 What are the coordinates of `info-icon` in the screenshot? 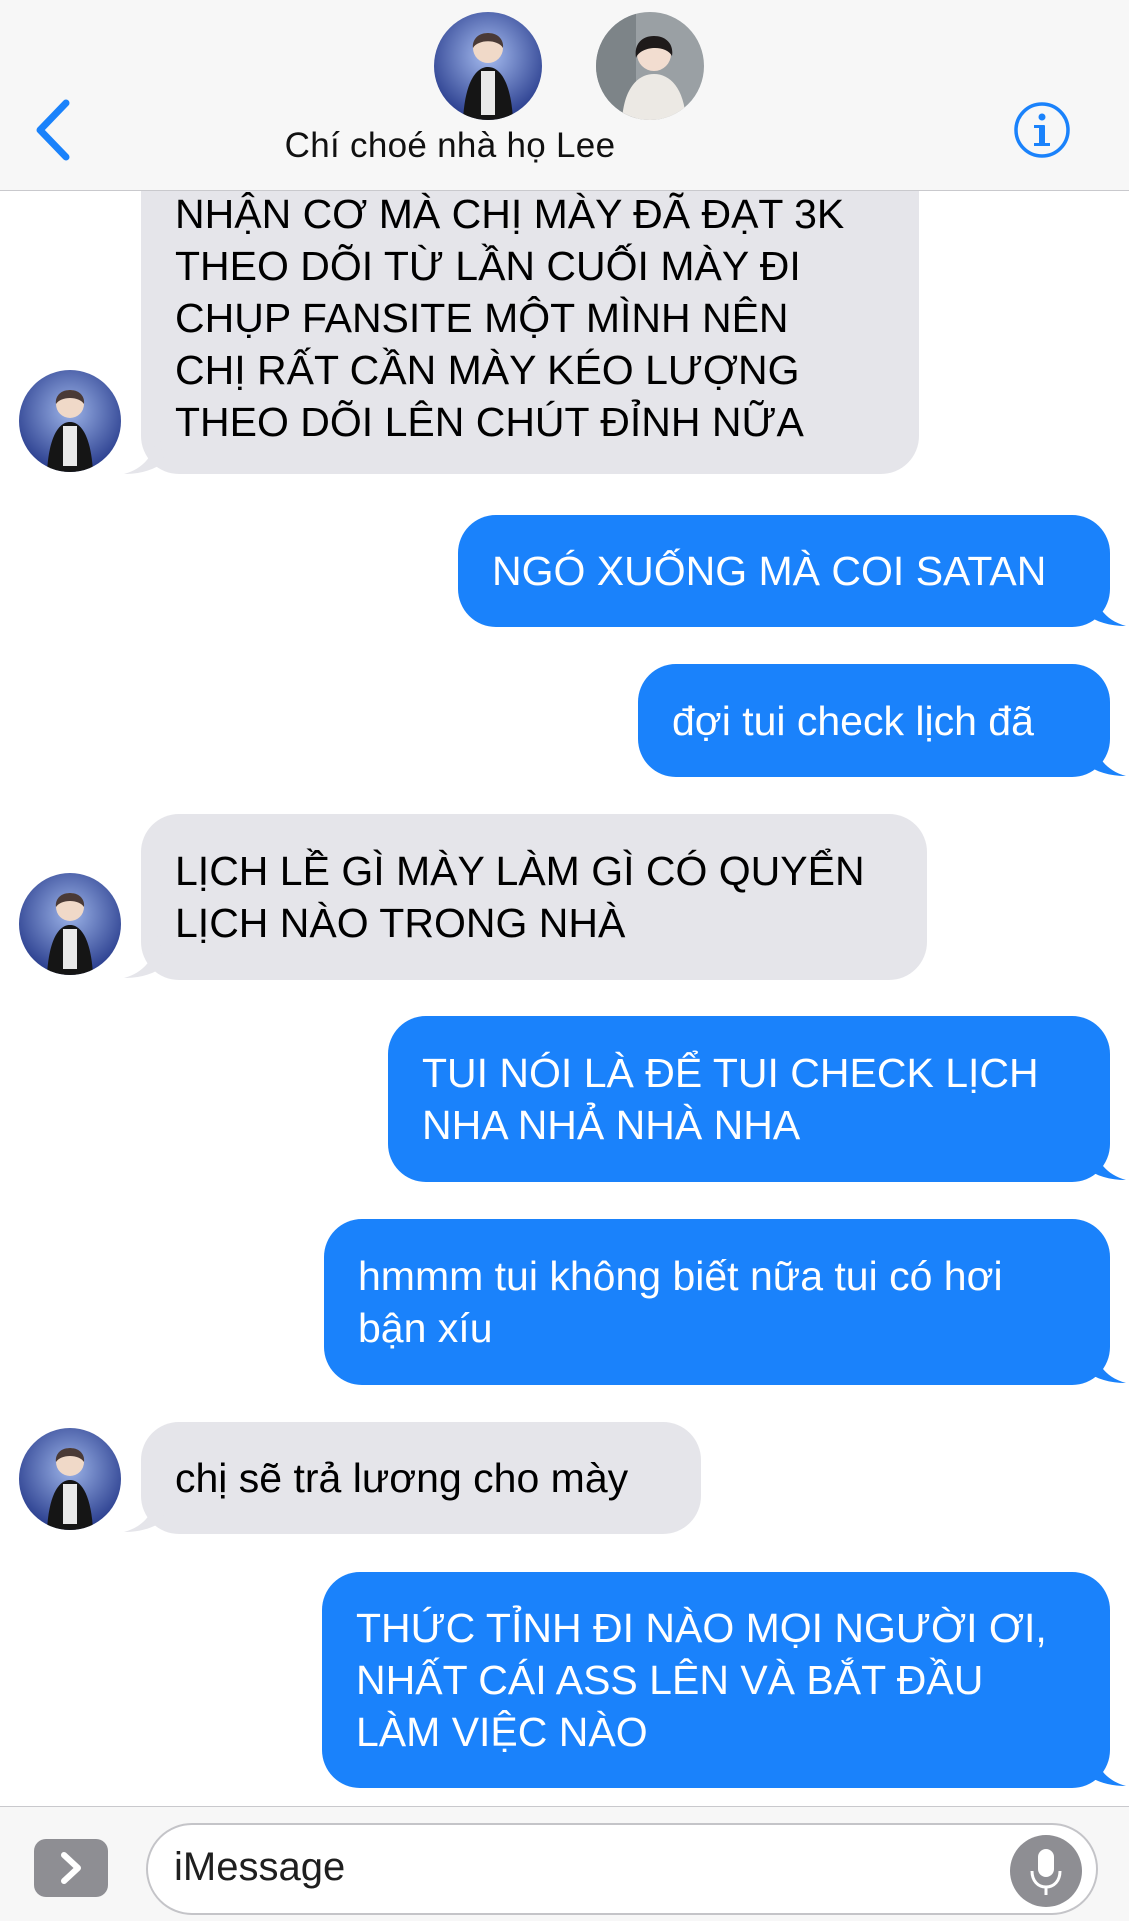 It's located at (1042, 130).